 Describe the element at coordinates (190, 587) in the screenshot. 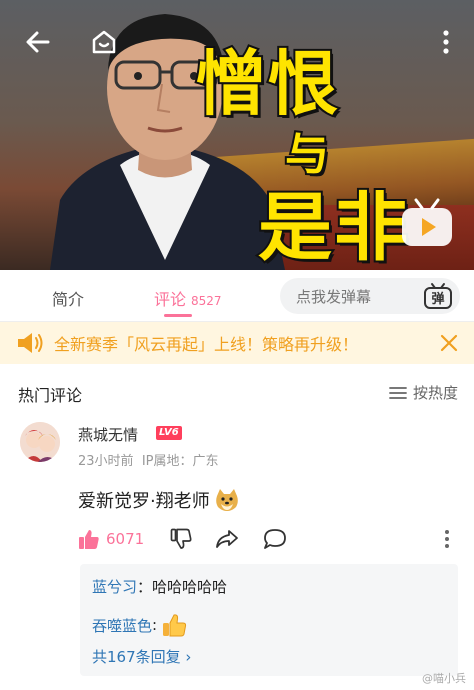

I see `reply-text: 哈哈哈哈哈` at that location.